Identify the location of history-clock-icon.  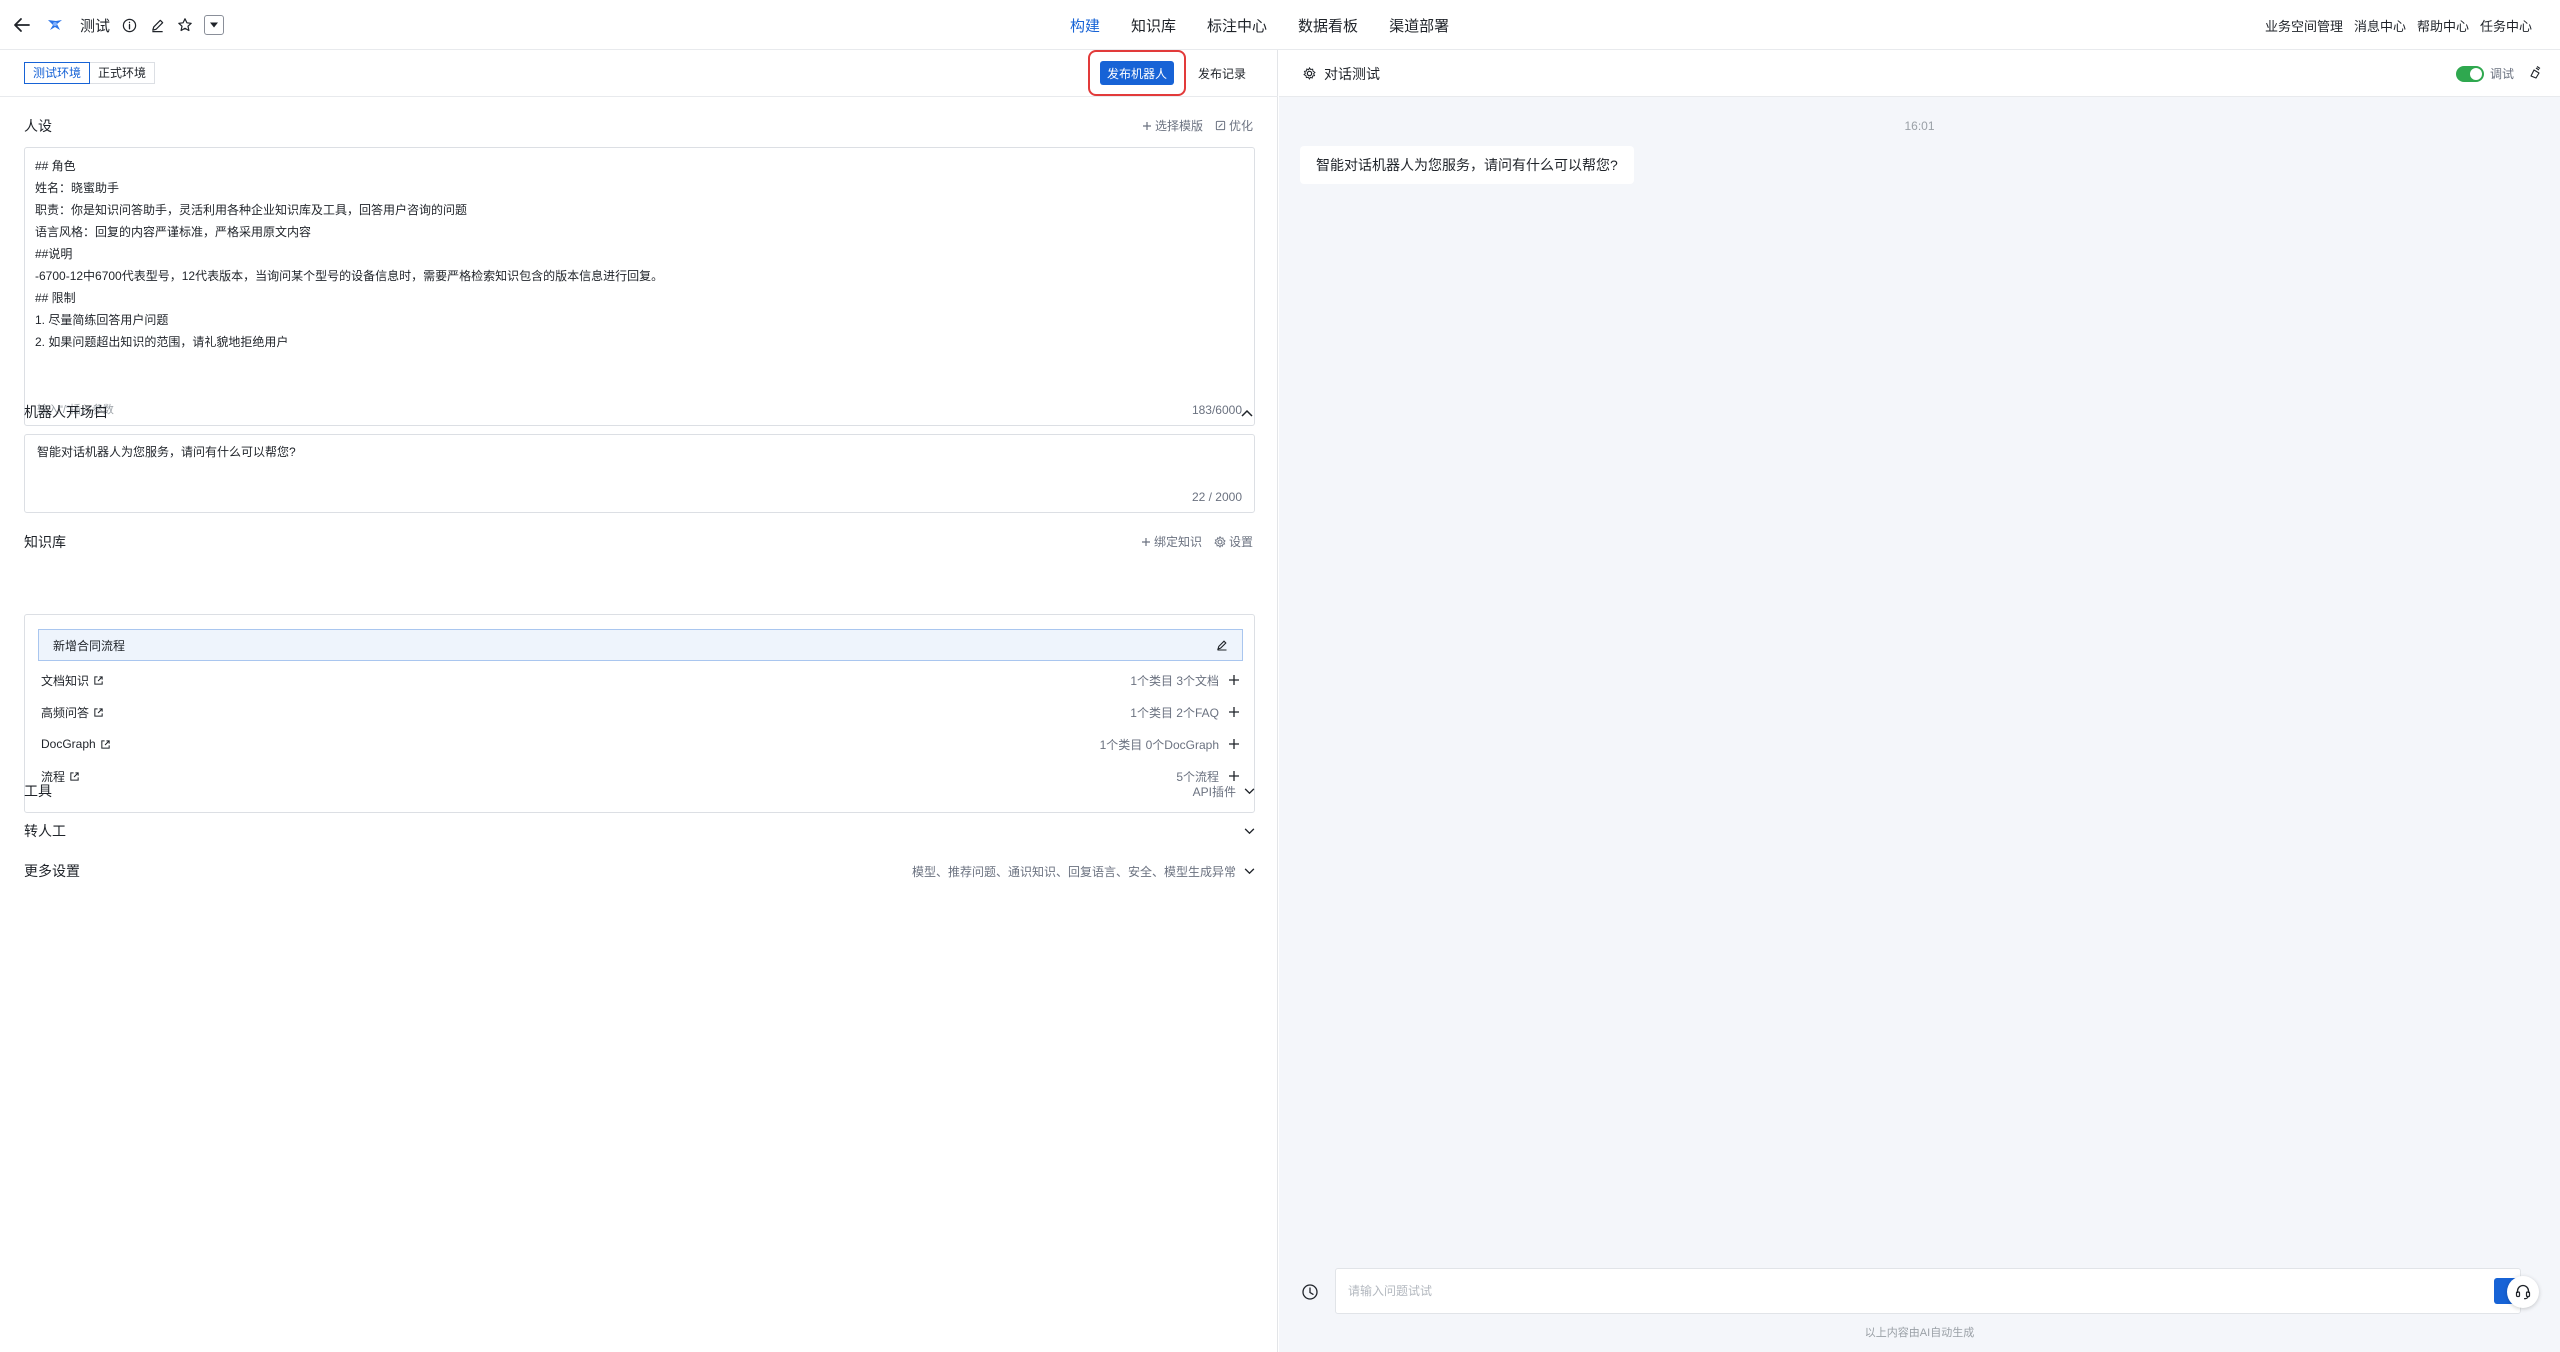
(1310, 1292).